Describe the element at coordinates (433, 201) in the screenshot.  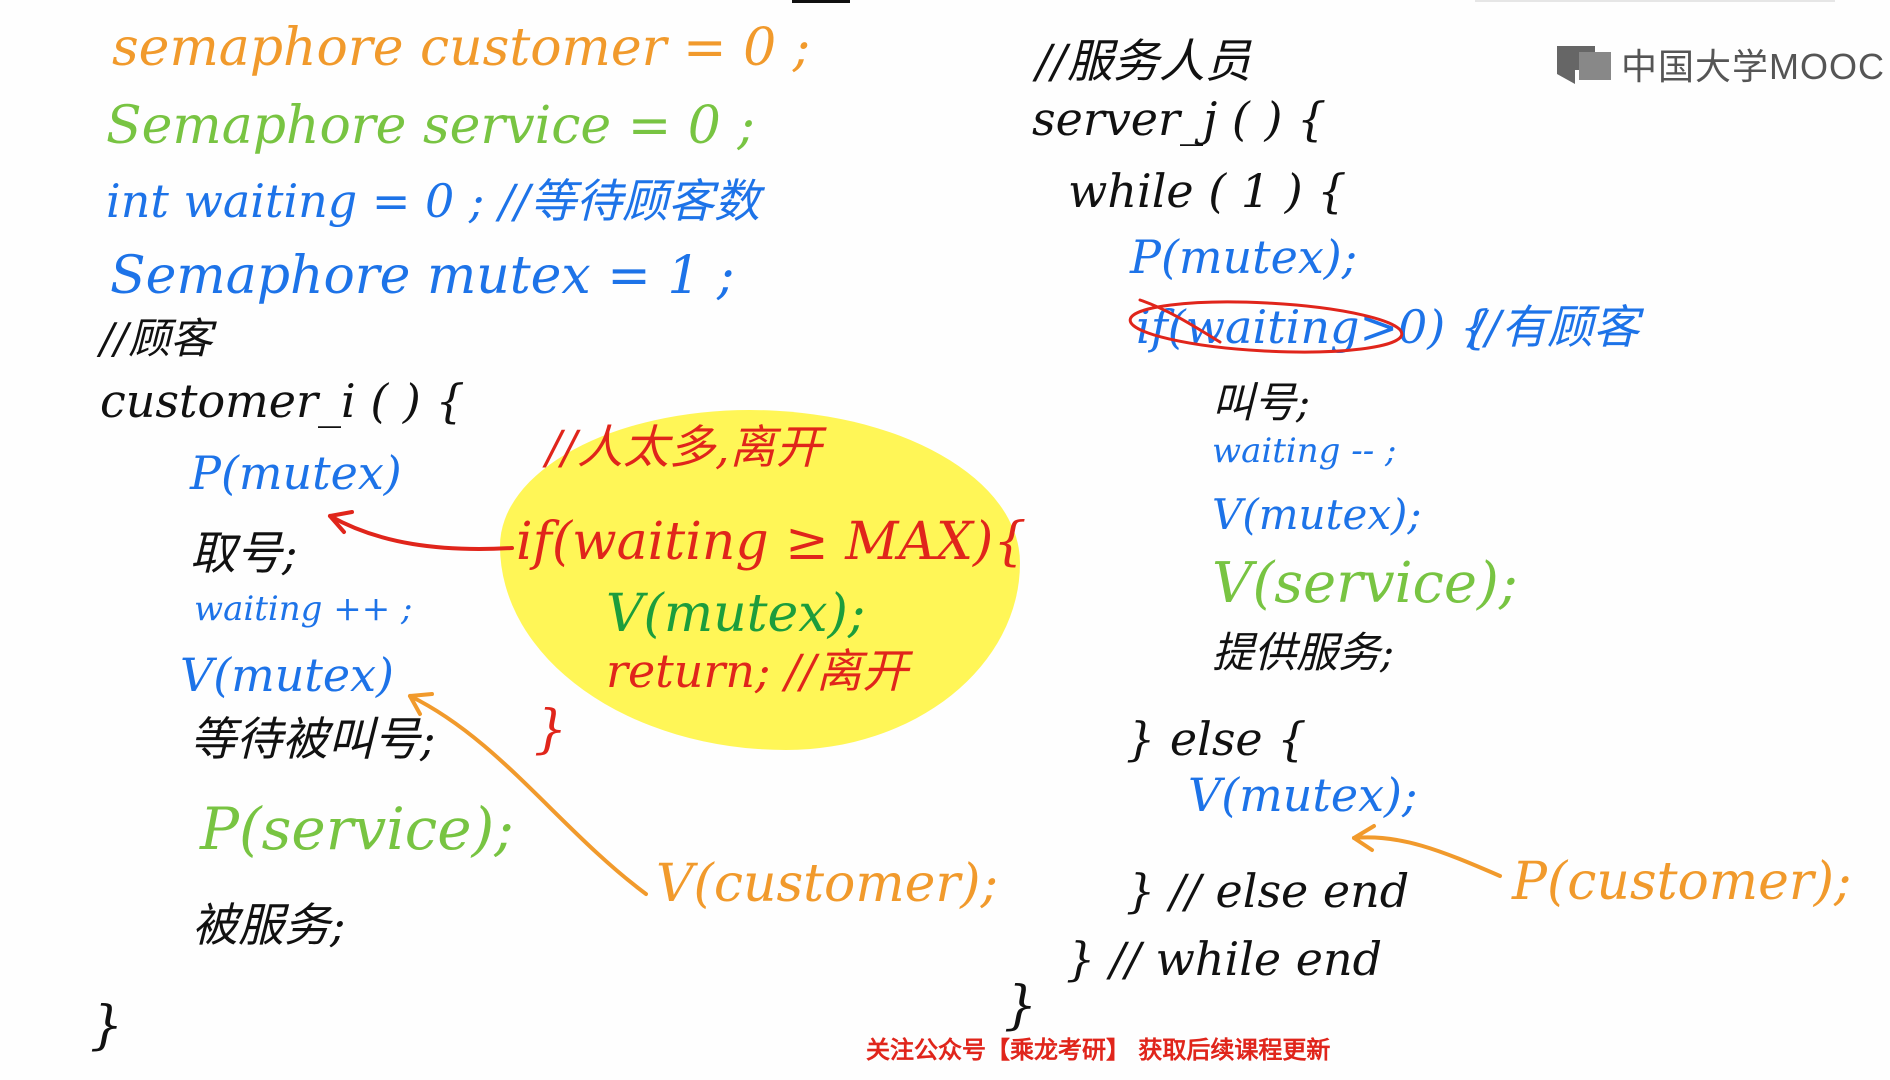
I see `line-int-waiting: int waiting = 0 ; //等待顾客数` at that location.